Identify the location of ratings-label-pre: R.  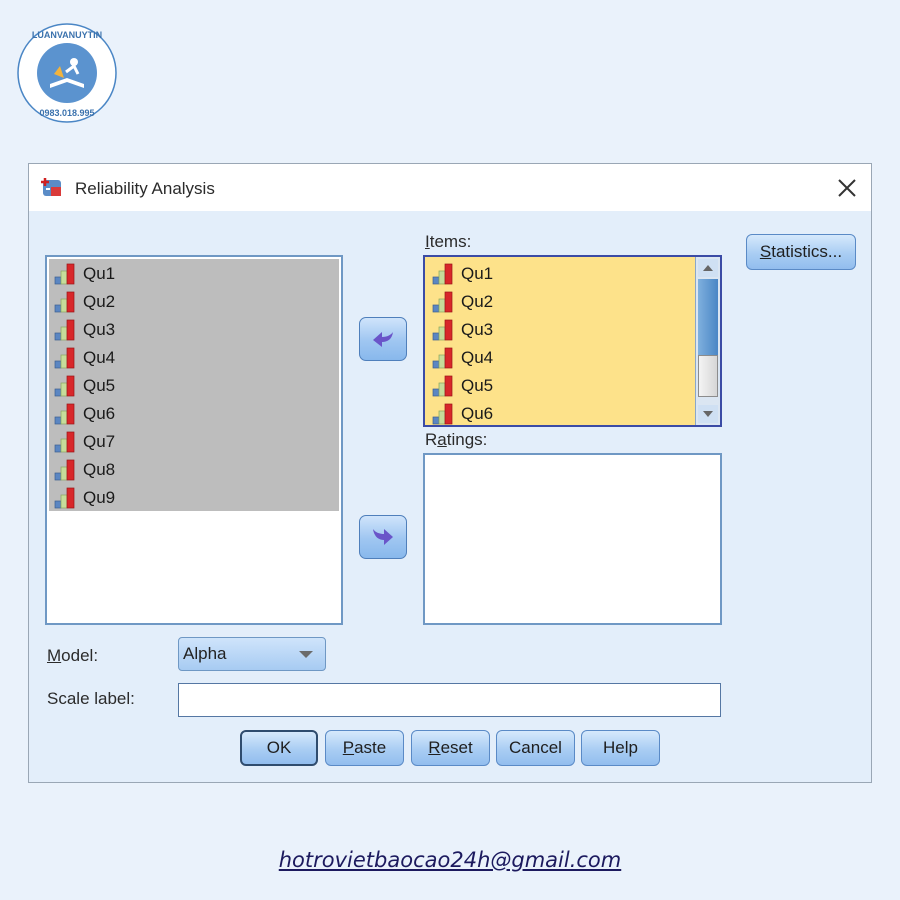
(431, 439).